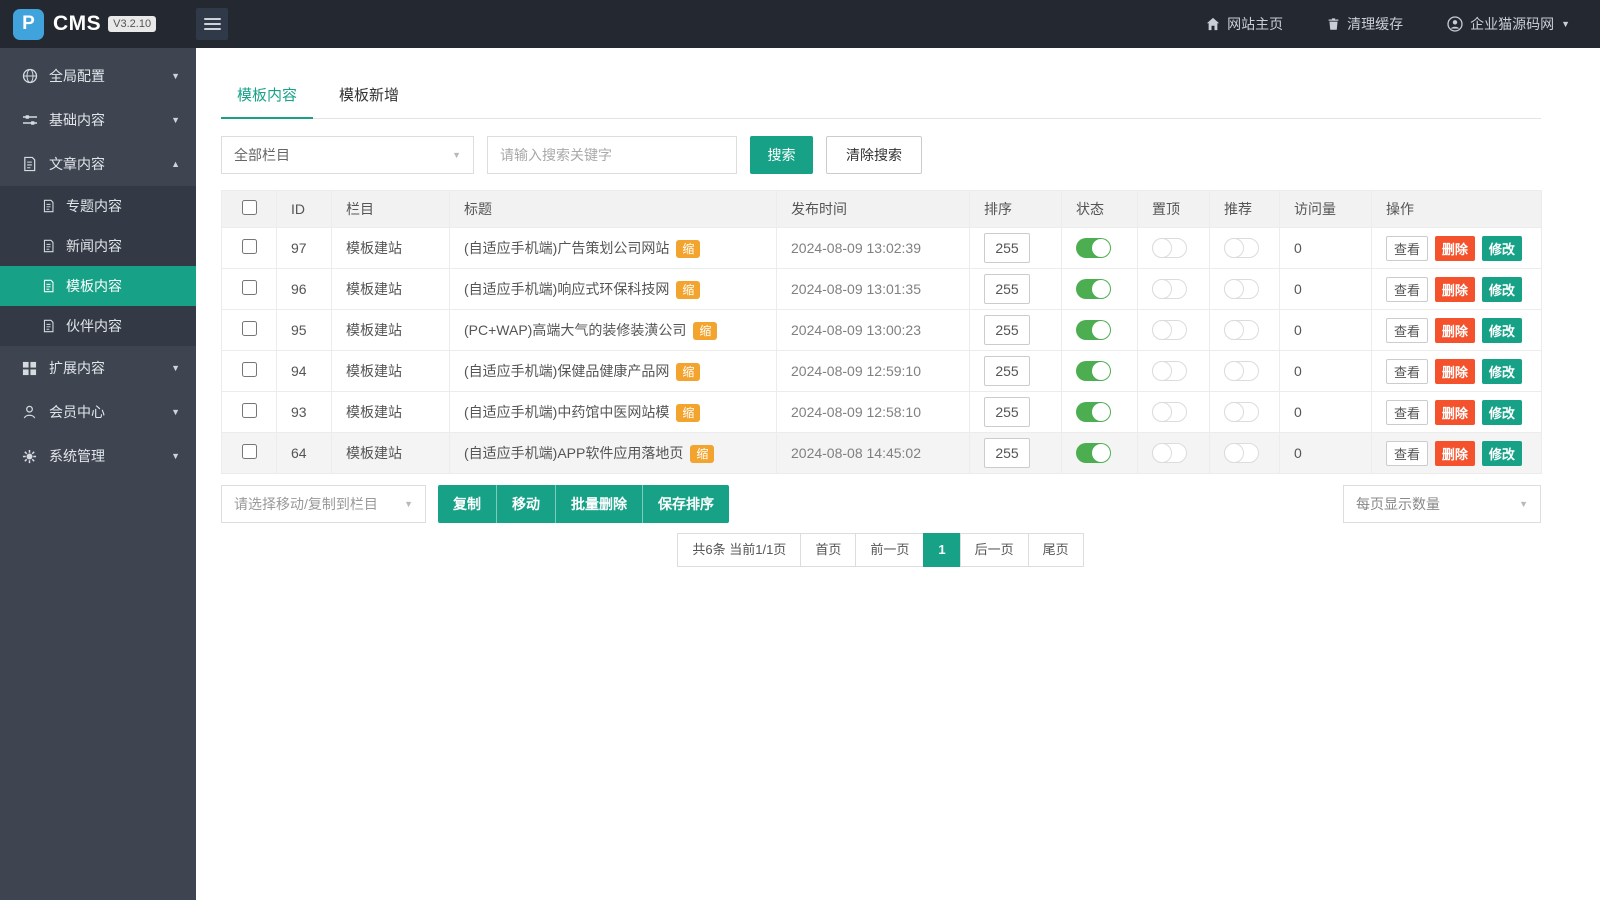 This screenshot has width=1600, height=900. What do you see at coordinates (94, 206) in the screenshot?
I see `sidebar-item-label: 专题内容` at bounding box center [94, 206].